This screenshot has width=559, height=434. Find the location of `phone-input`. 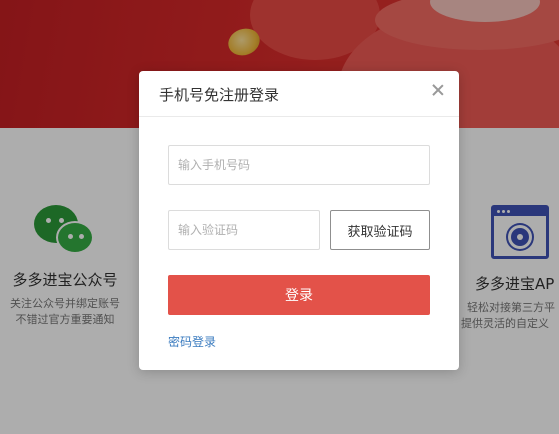

phone-input is located at coordinates (299, 165).